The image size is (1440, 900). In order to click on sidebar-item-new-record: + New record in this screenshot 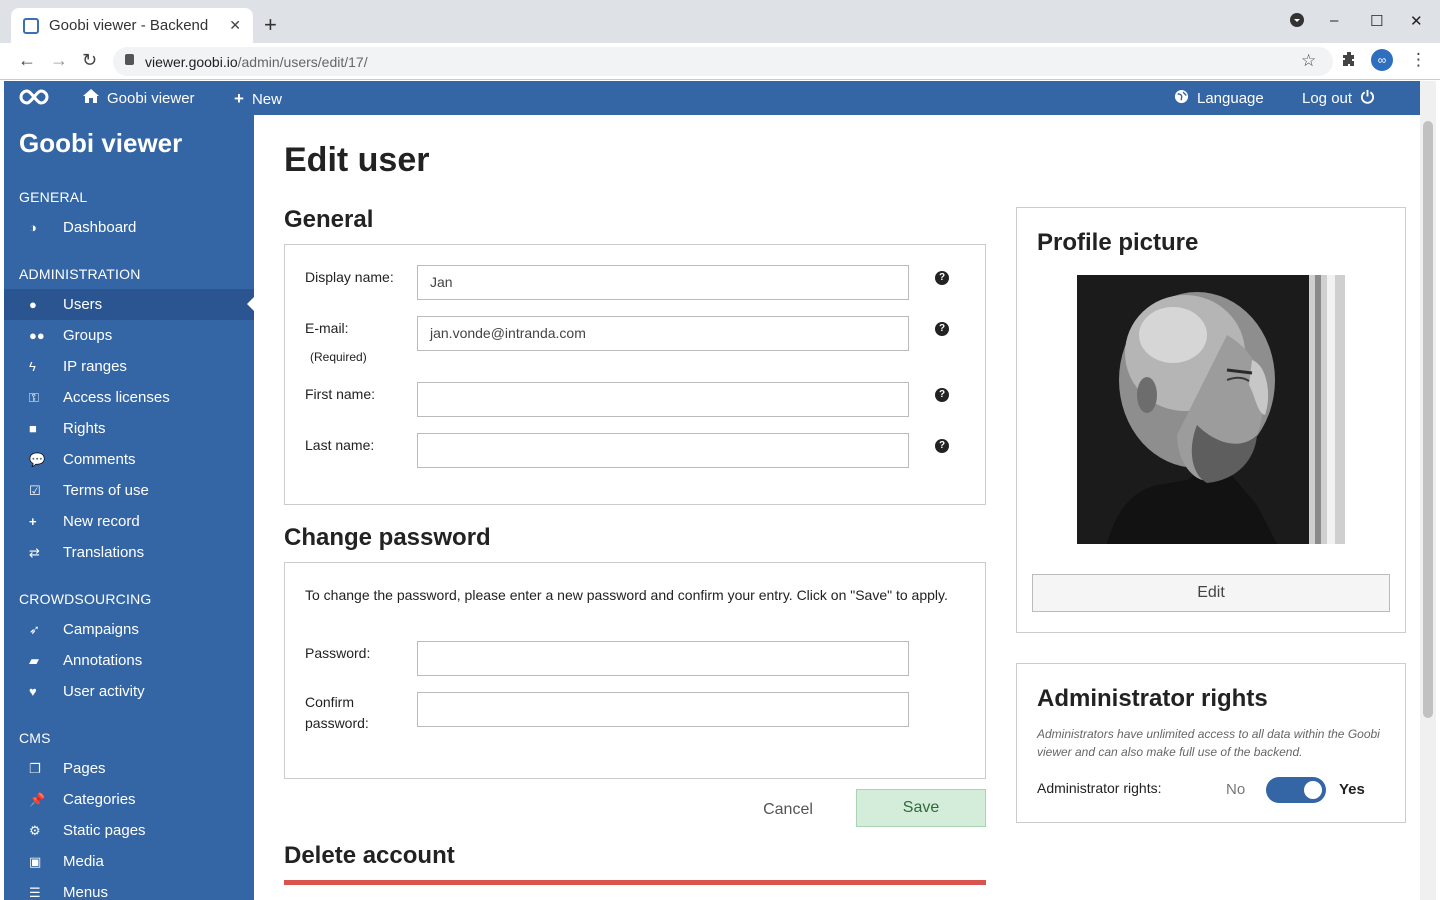, I will do `click(129, 521)`.